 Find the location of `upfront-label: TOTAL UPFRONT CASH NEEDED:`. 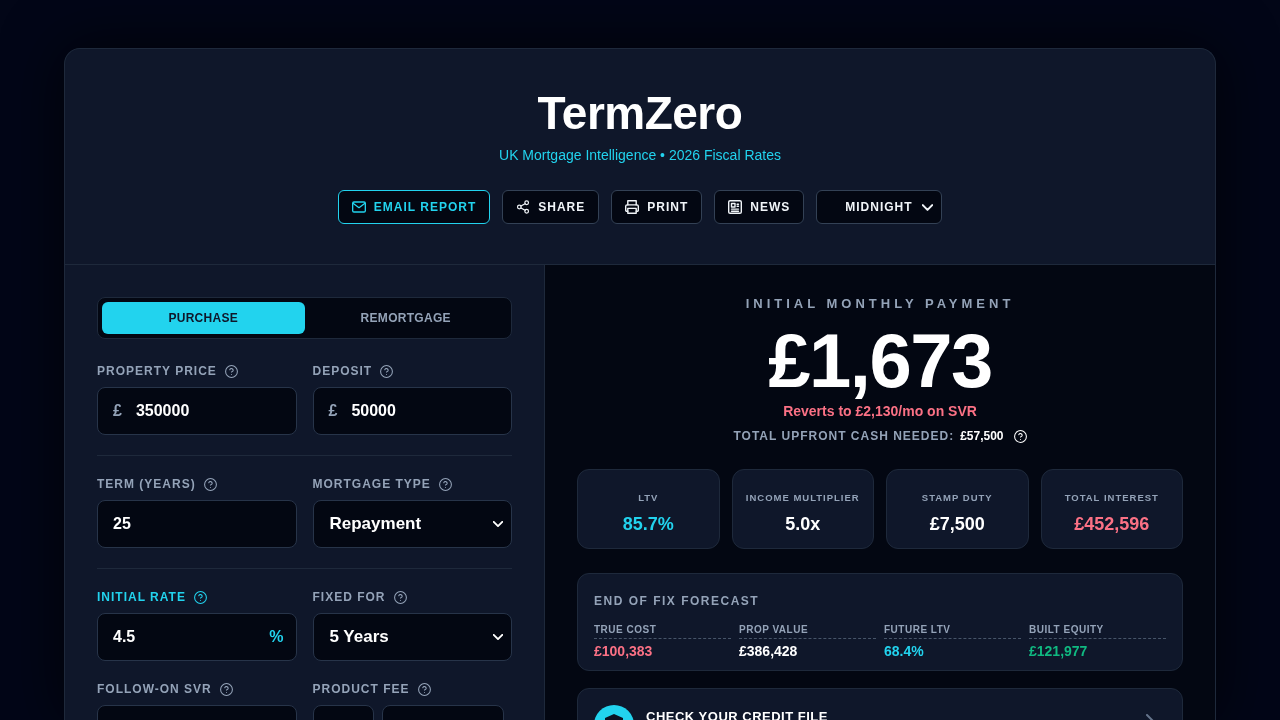

upfront-label: TOTAL UPFRONT CASH NEEDED: is located at coordinates (844, 436).